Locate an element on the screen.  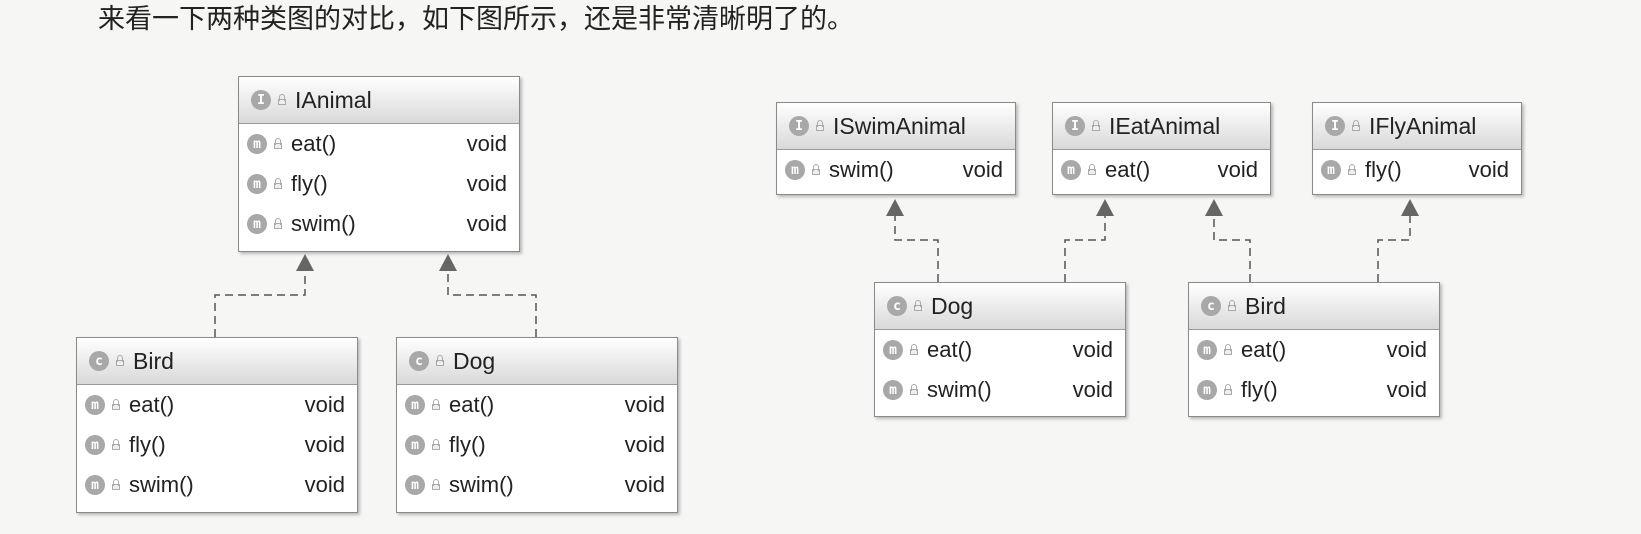
uml-class-bird-right: c Bird m eat() void m fly() void is located at coordinates (1314, 349).